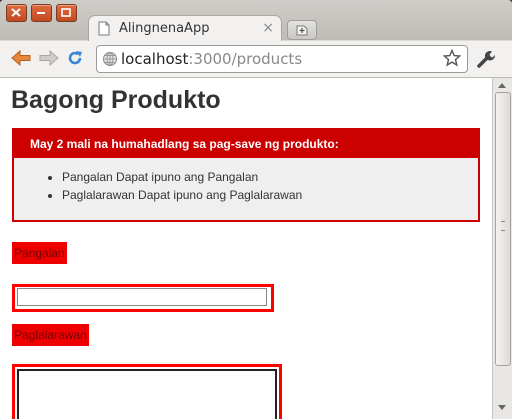 The height and width of the screenshot is (419, 512). I want to click on bookmark-star-icon, so click(452, 58).